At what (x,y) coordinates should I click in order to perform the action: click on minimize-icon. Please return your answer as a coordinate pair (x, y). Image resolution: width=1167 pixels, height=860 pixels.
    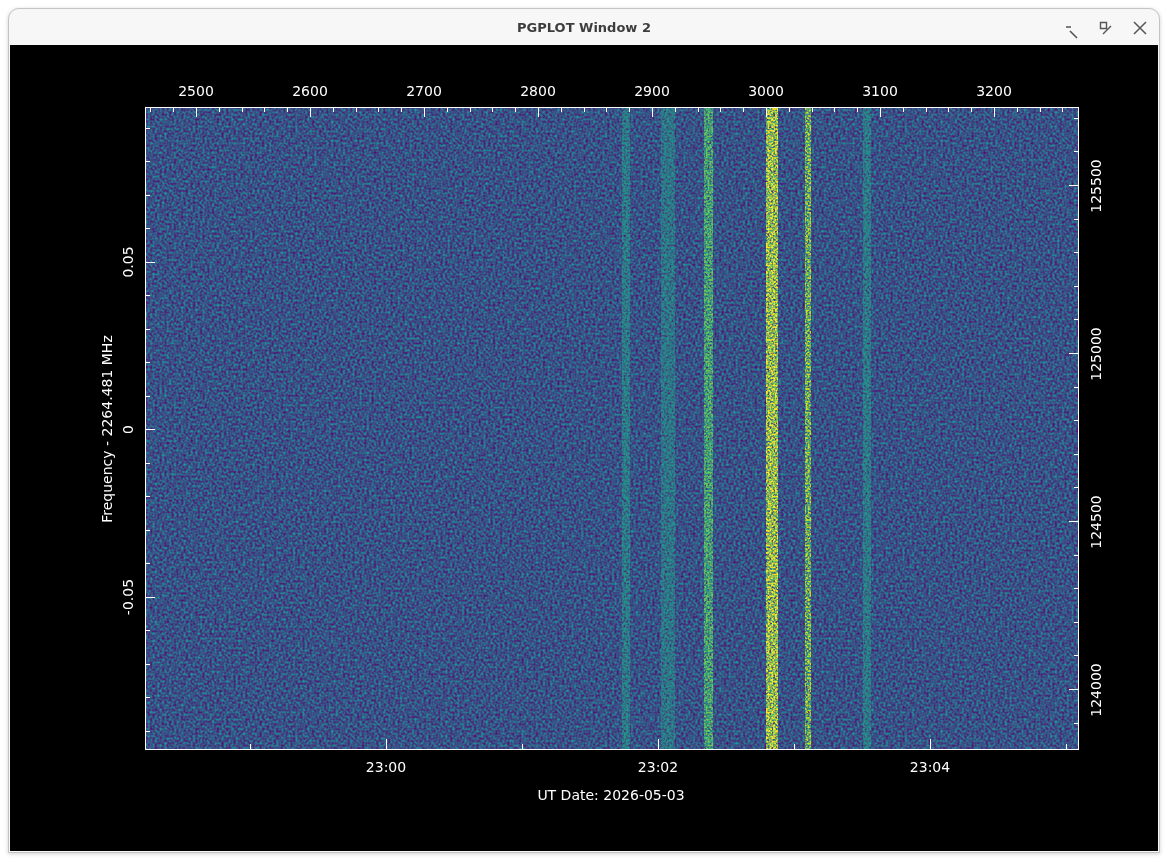
    Looking at the image, I should click on (1072, 32).